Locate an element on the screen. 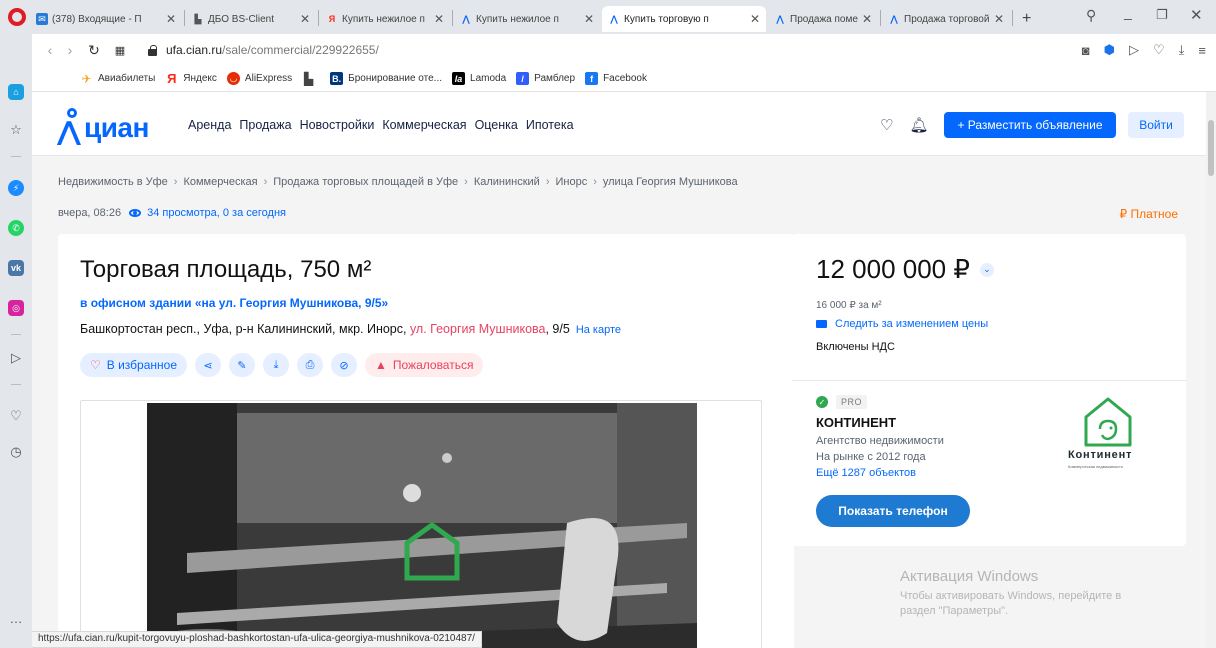 This screenshot has width=1216, height=648. bookmark-folder: ▙ is located at coordinates (311, 79).